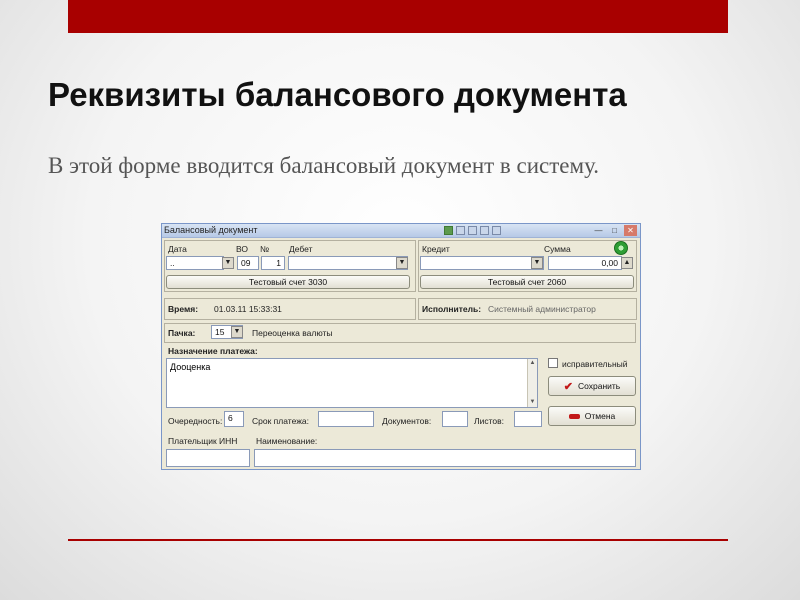 Image resolution: width=800 pixels, height=600 pixels. I want to click on purpose-text: Дооценка, so click(190, 367).